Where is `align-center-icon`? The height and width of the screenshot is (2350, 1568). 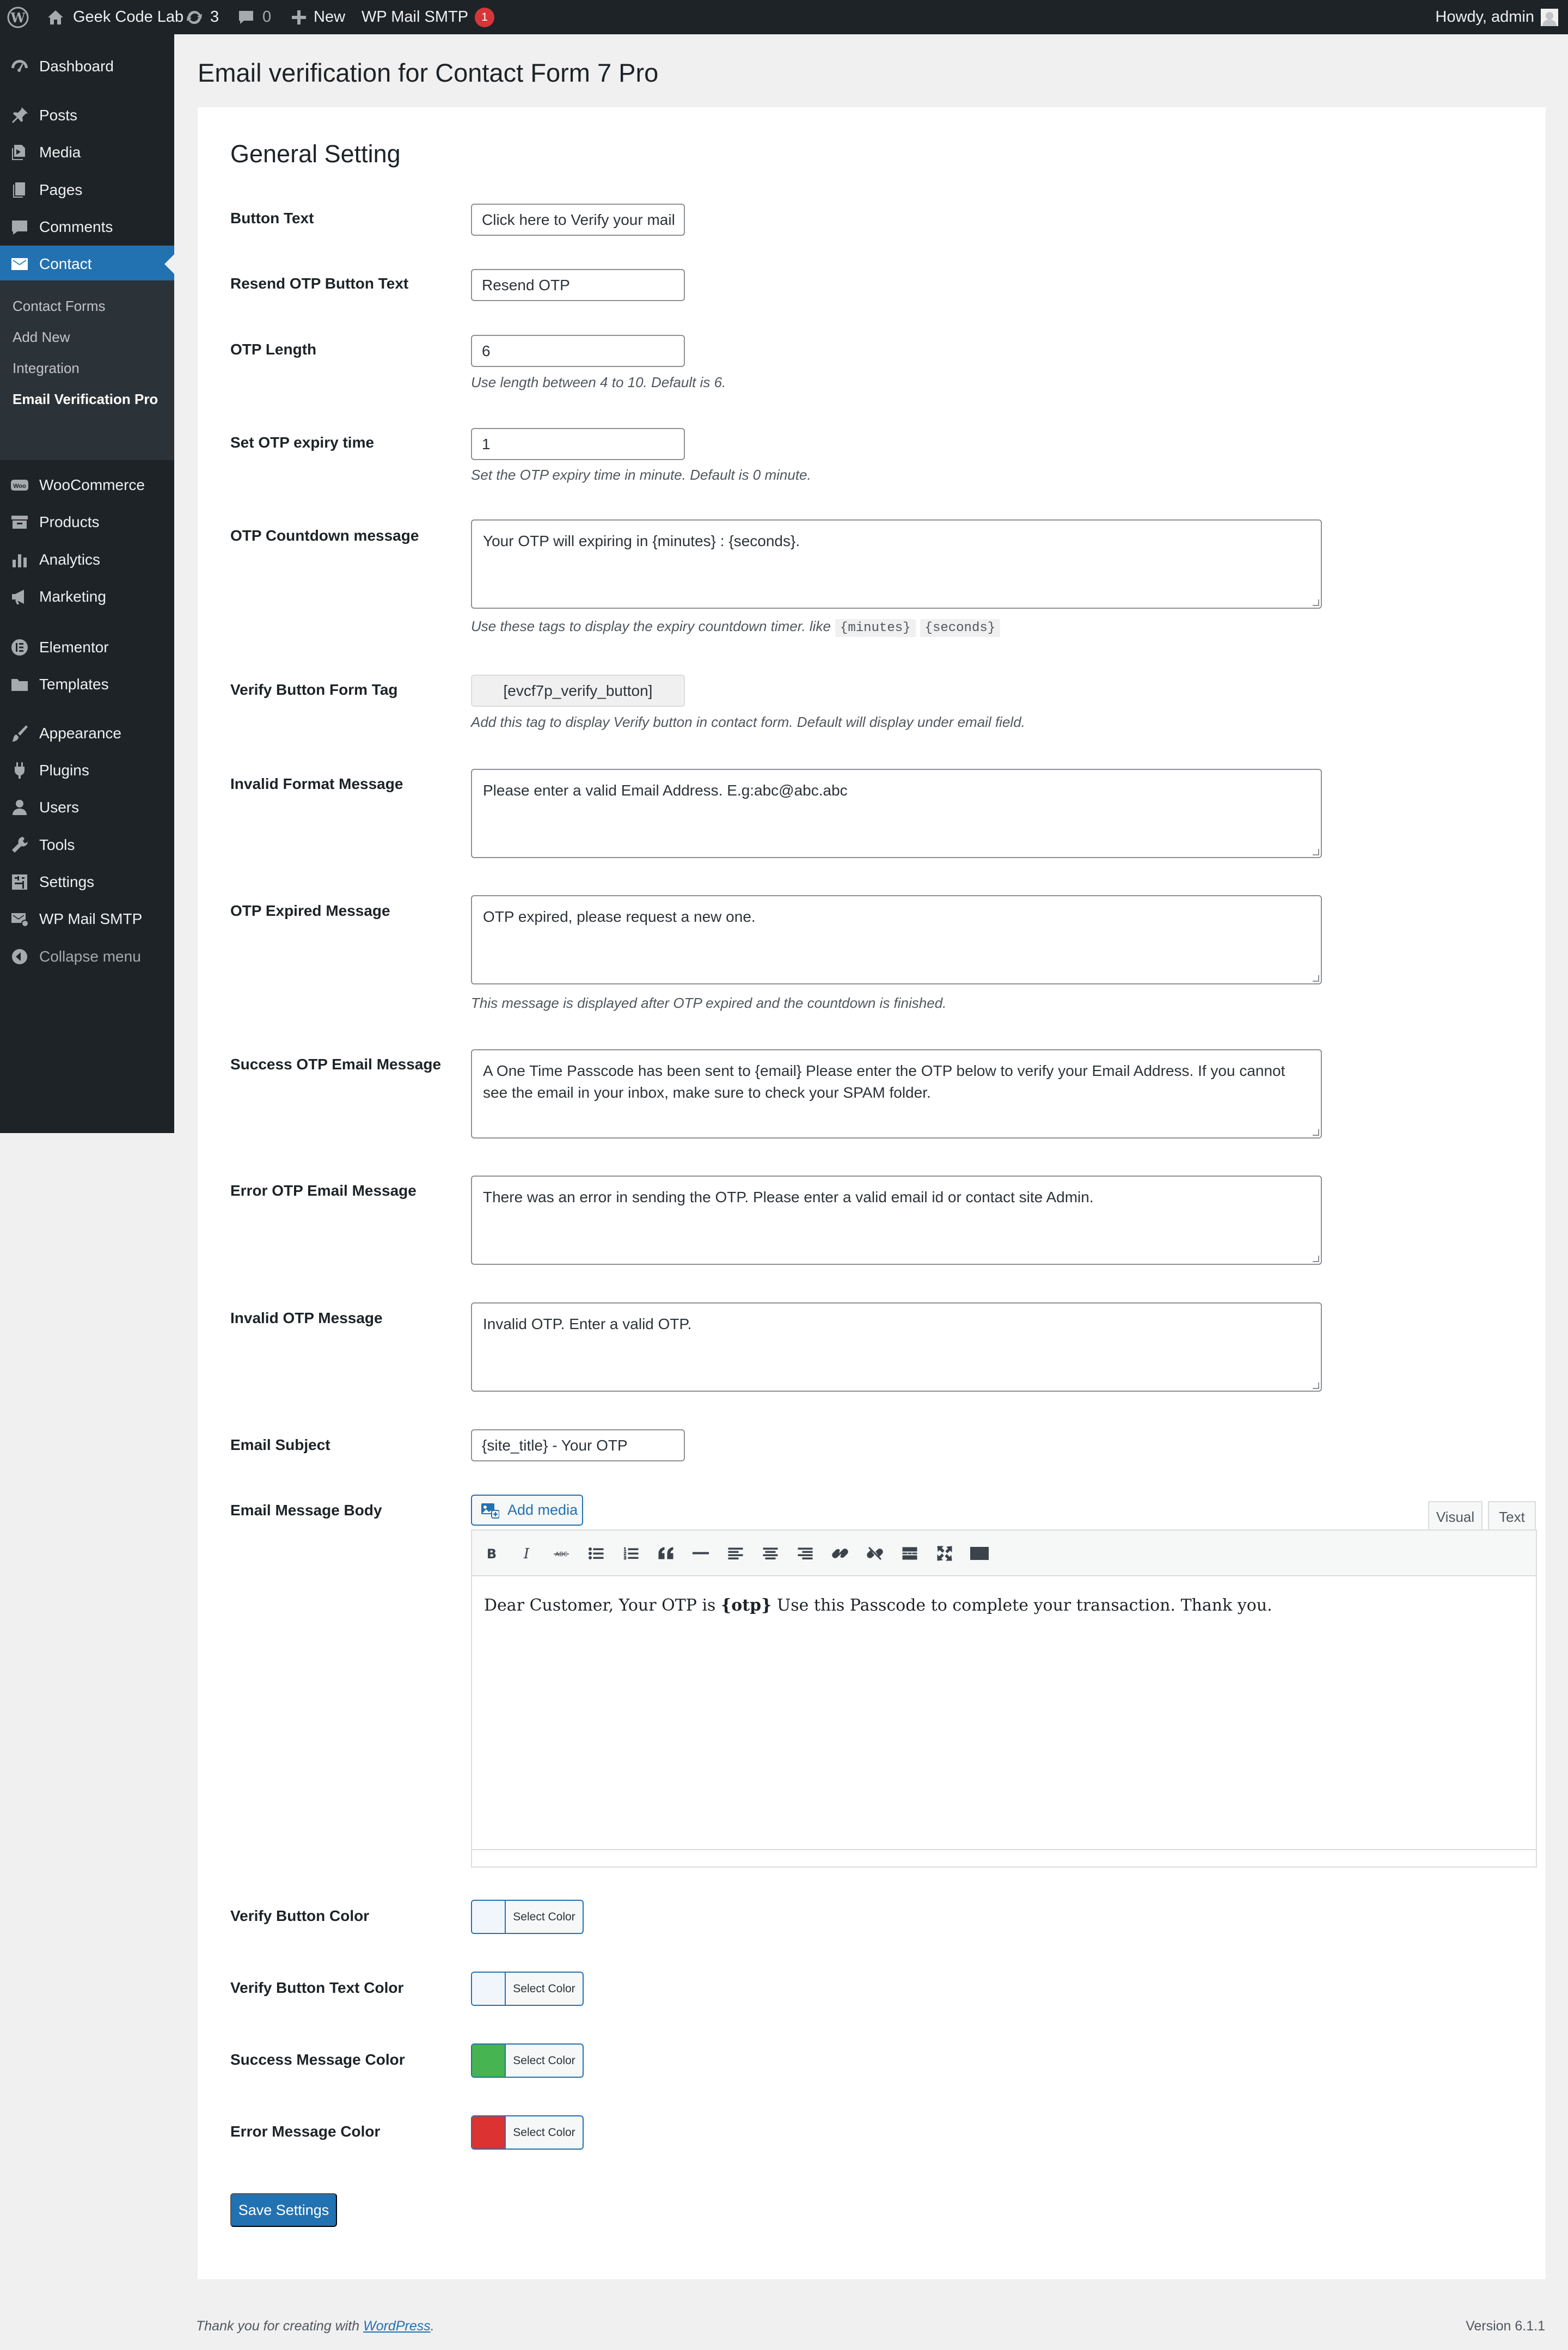
align-center-icon is located at coordinates (770, 1553).